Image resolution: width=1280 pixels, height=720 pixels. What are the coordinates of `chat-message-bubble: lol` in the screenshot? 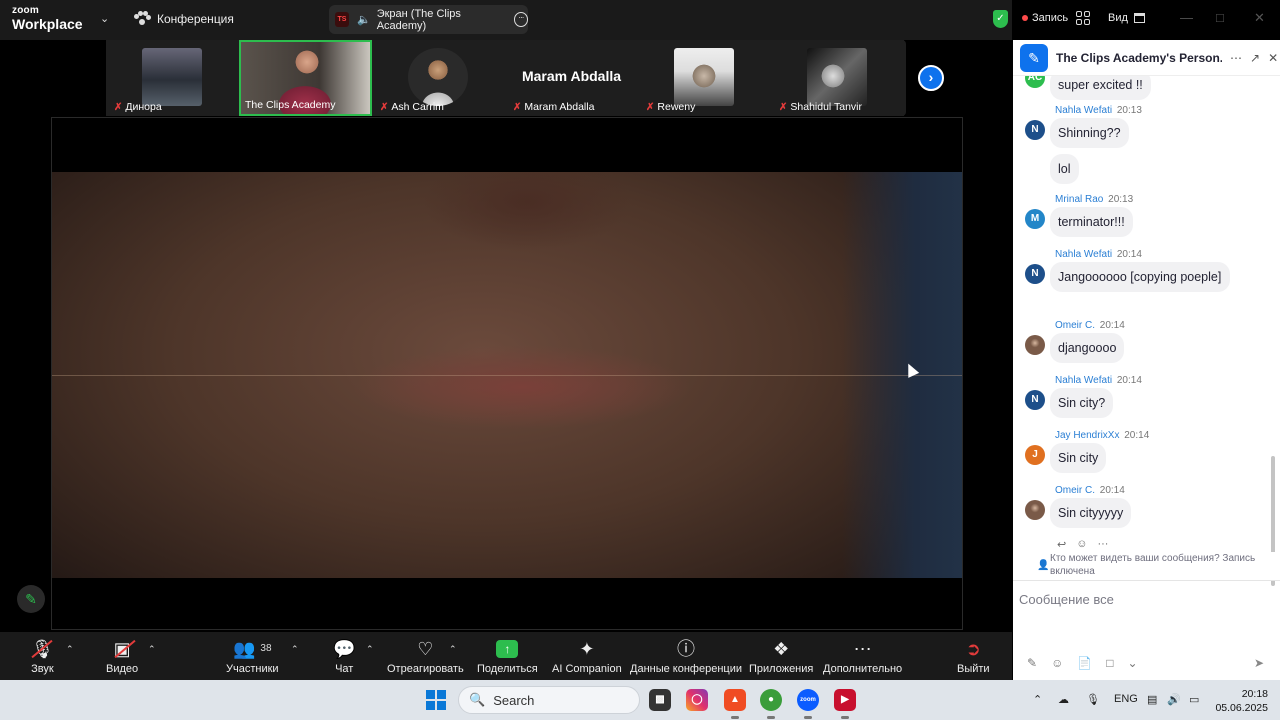 It's located at (1064, 169).